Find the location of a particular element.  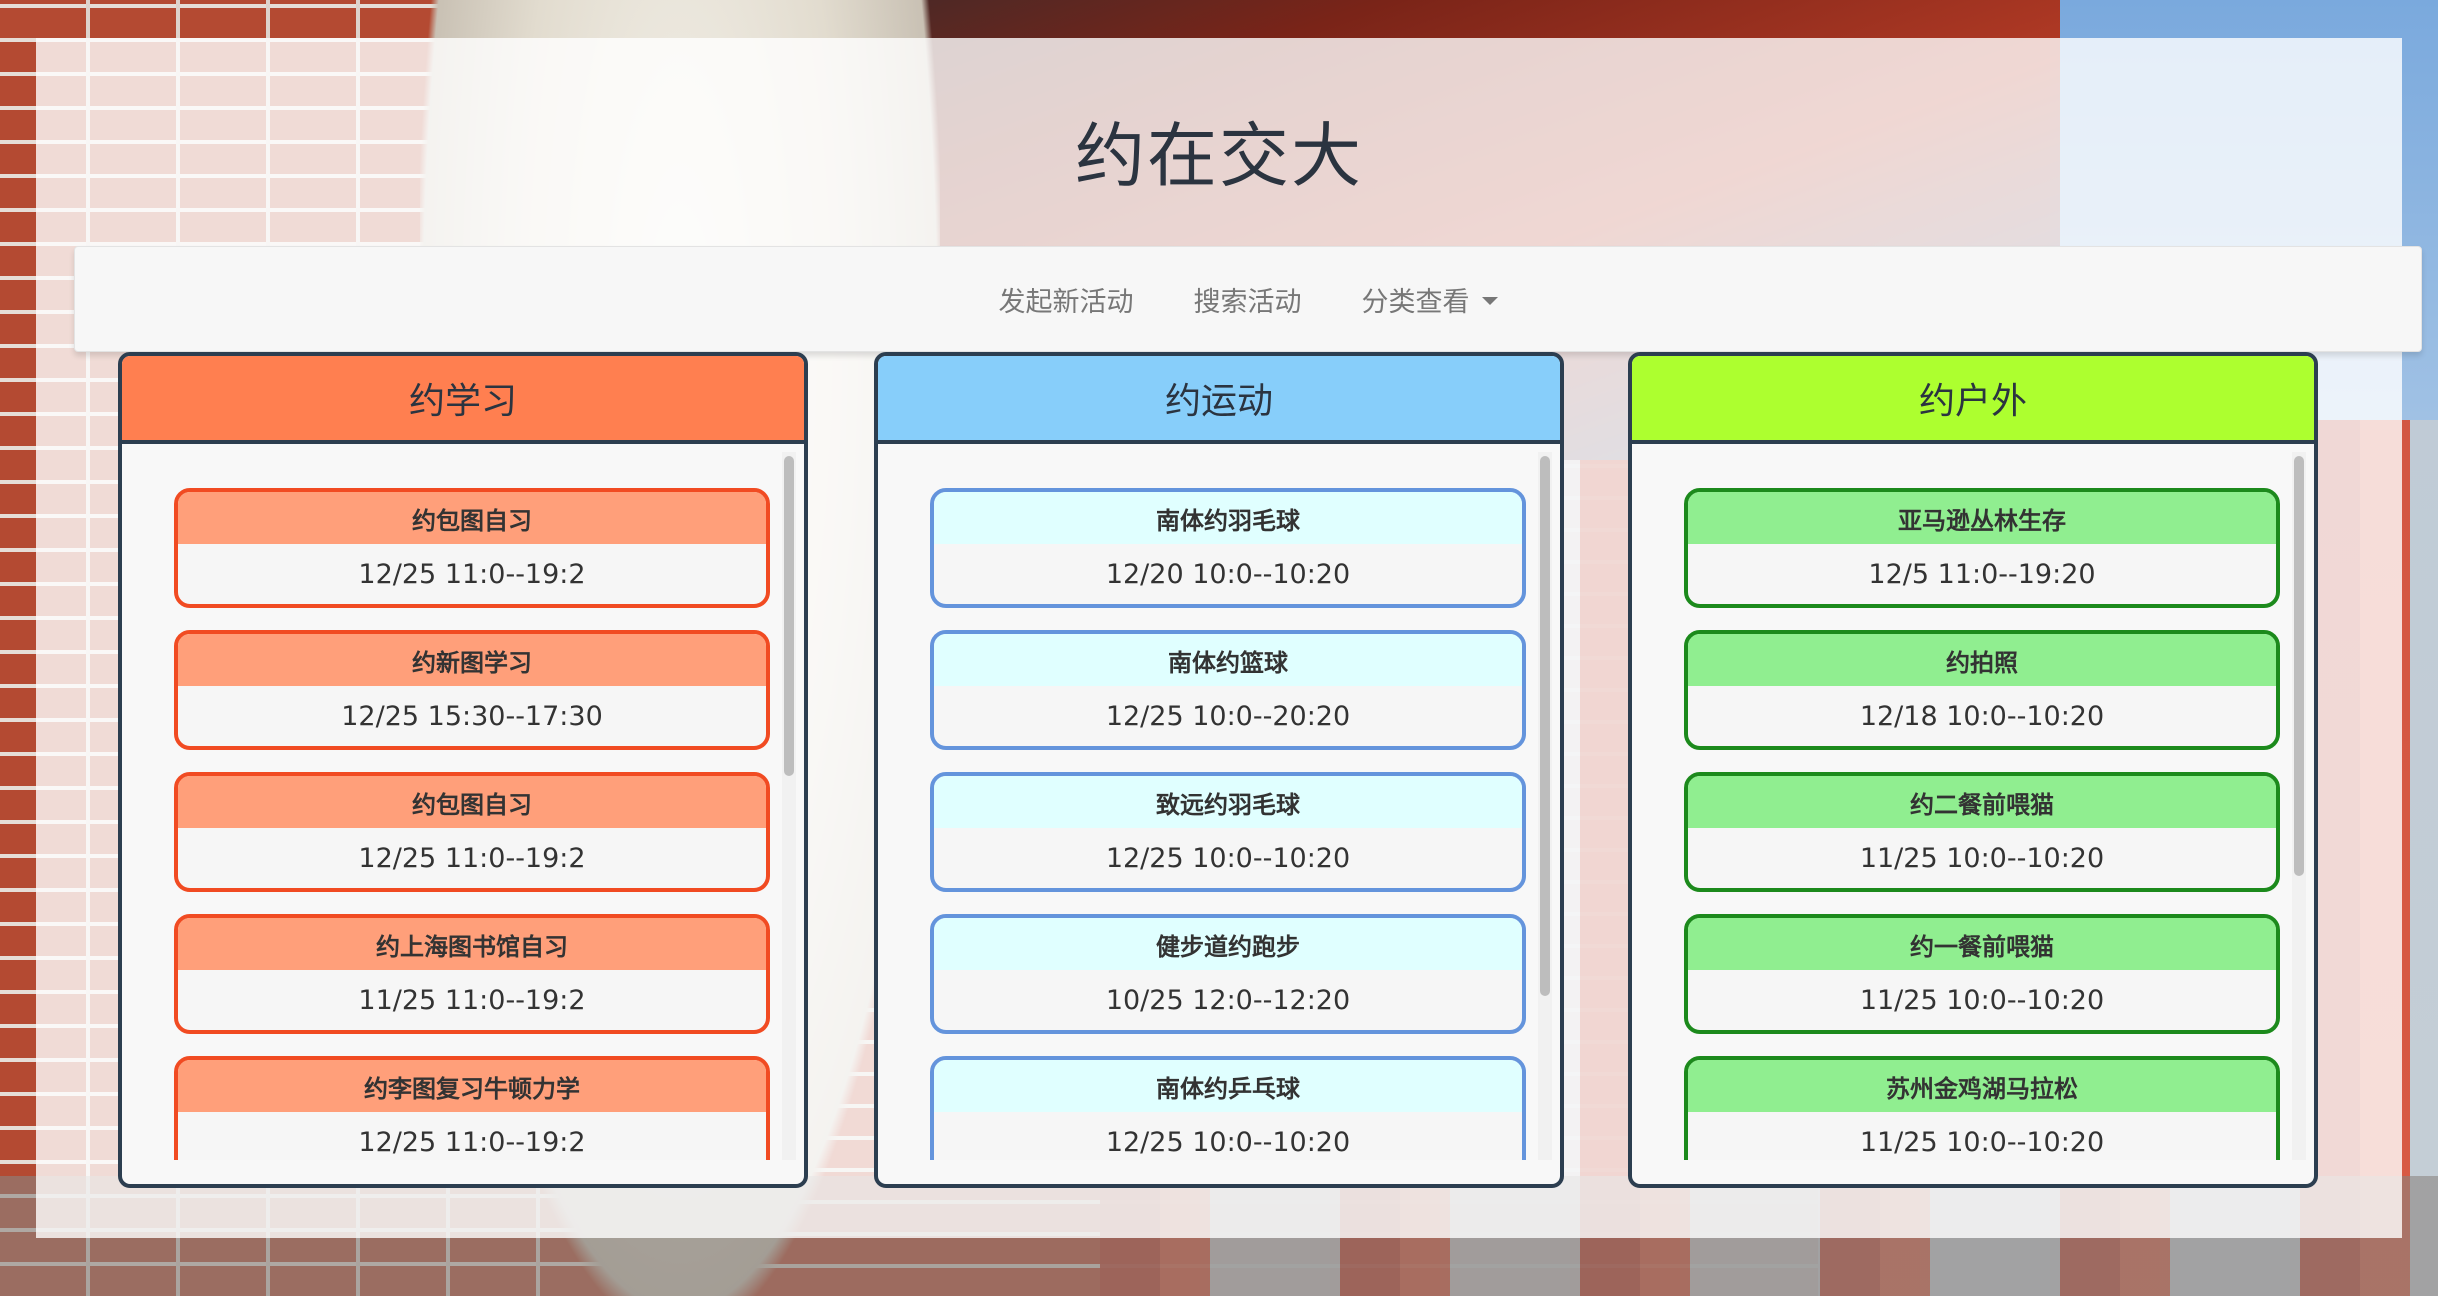

activity-card: 亚马逊丛林生存 12/5 11:0--19:20 is located at coordinates (1982, 548).